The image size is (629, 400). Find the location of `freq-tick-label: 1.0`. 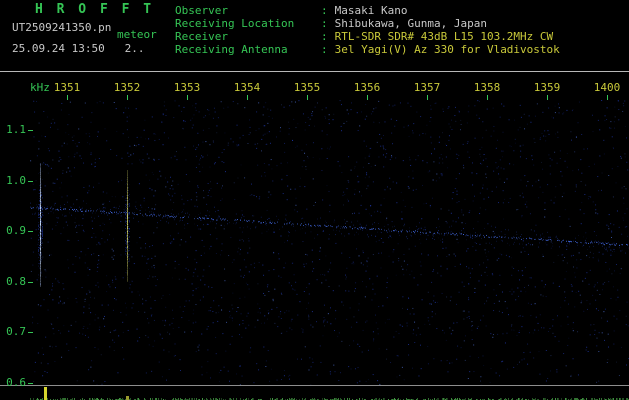

freq-tick-label: 1.0 is located at coordinates (16, 180).